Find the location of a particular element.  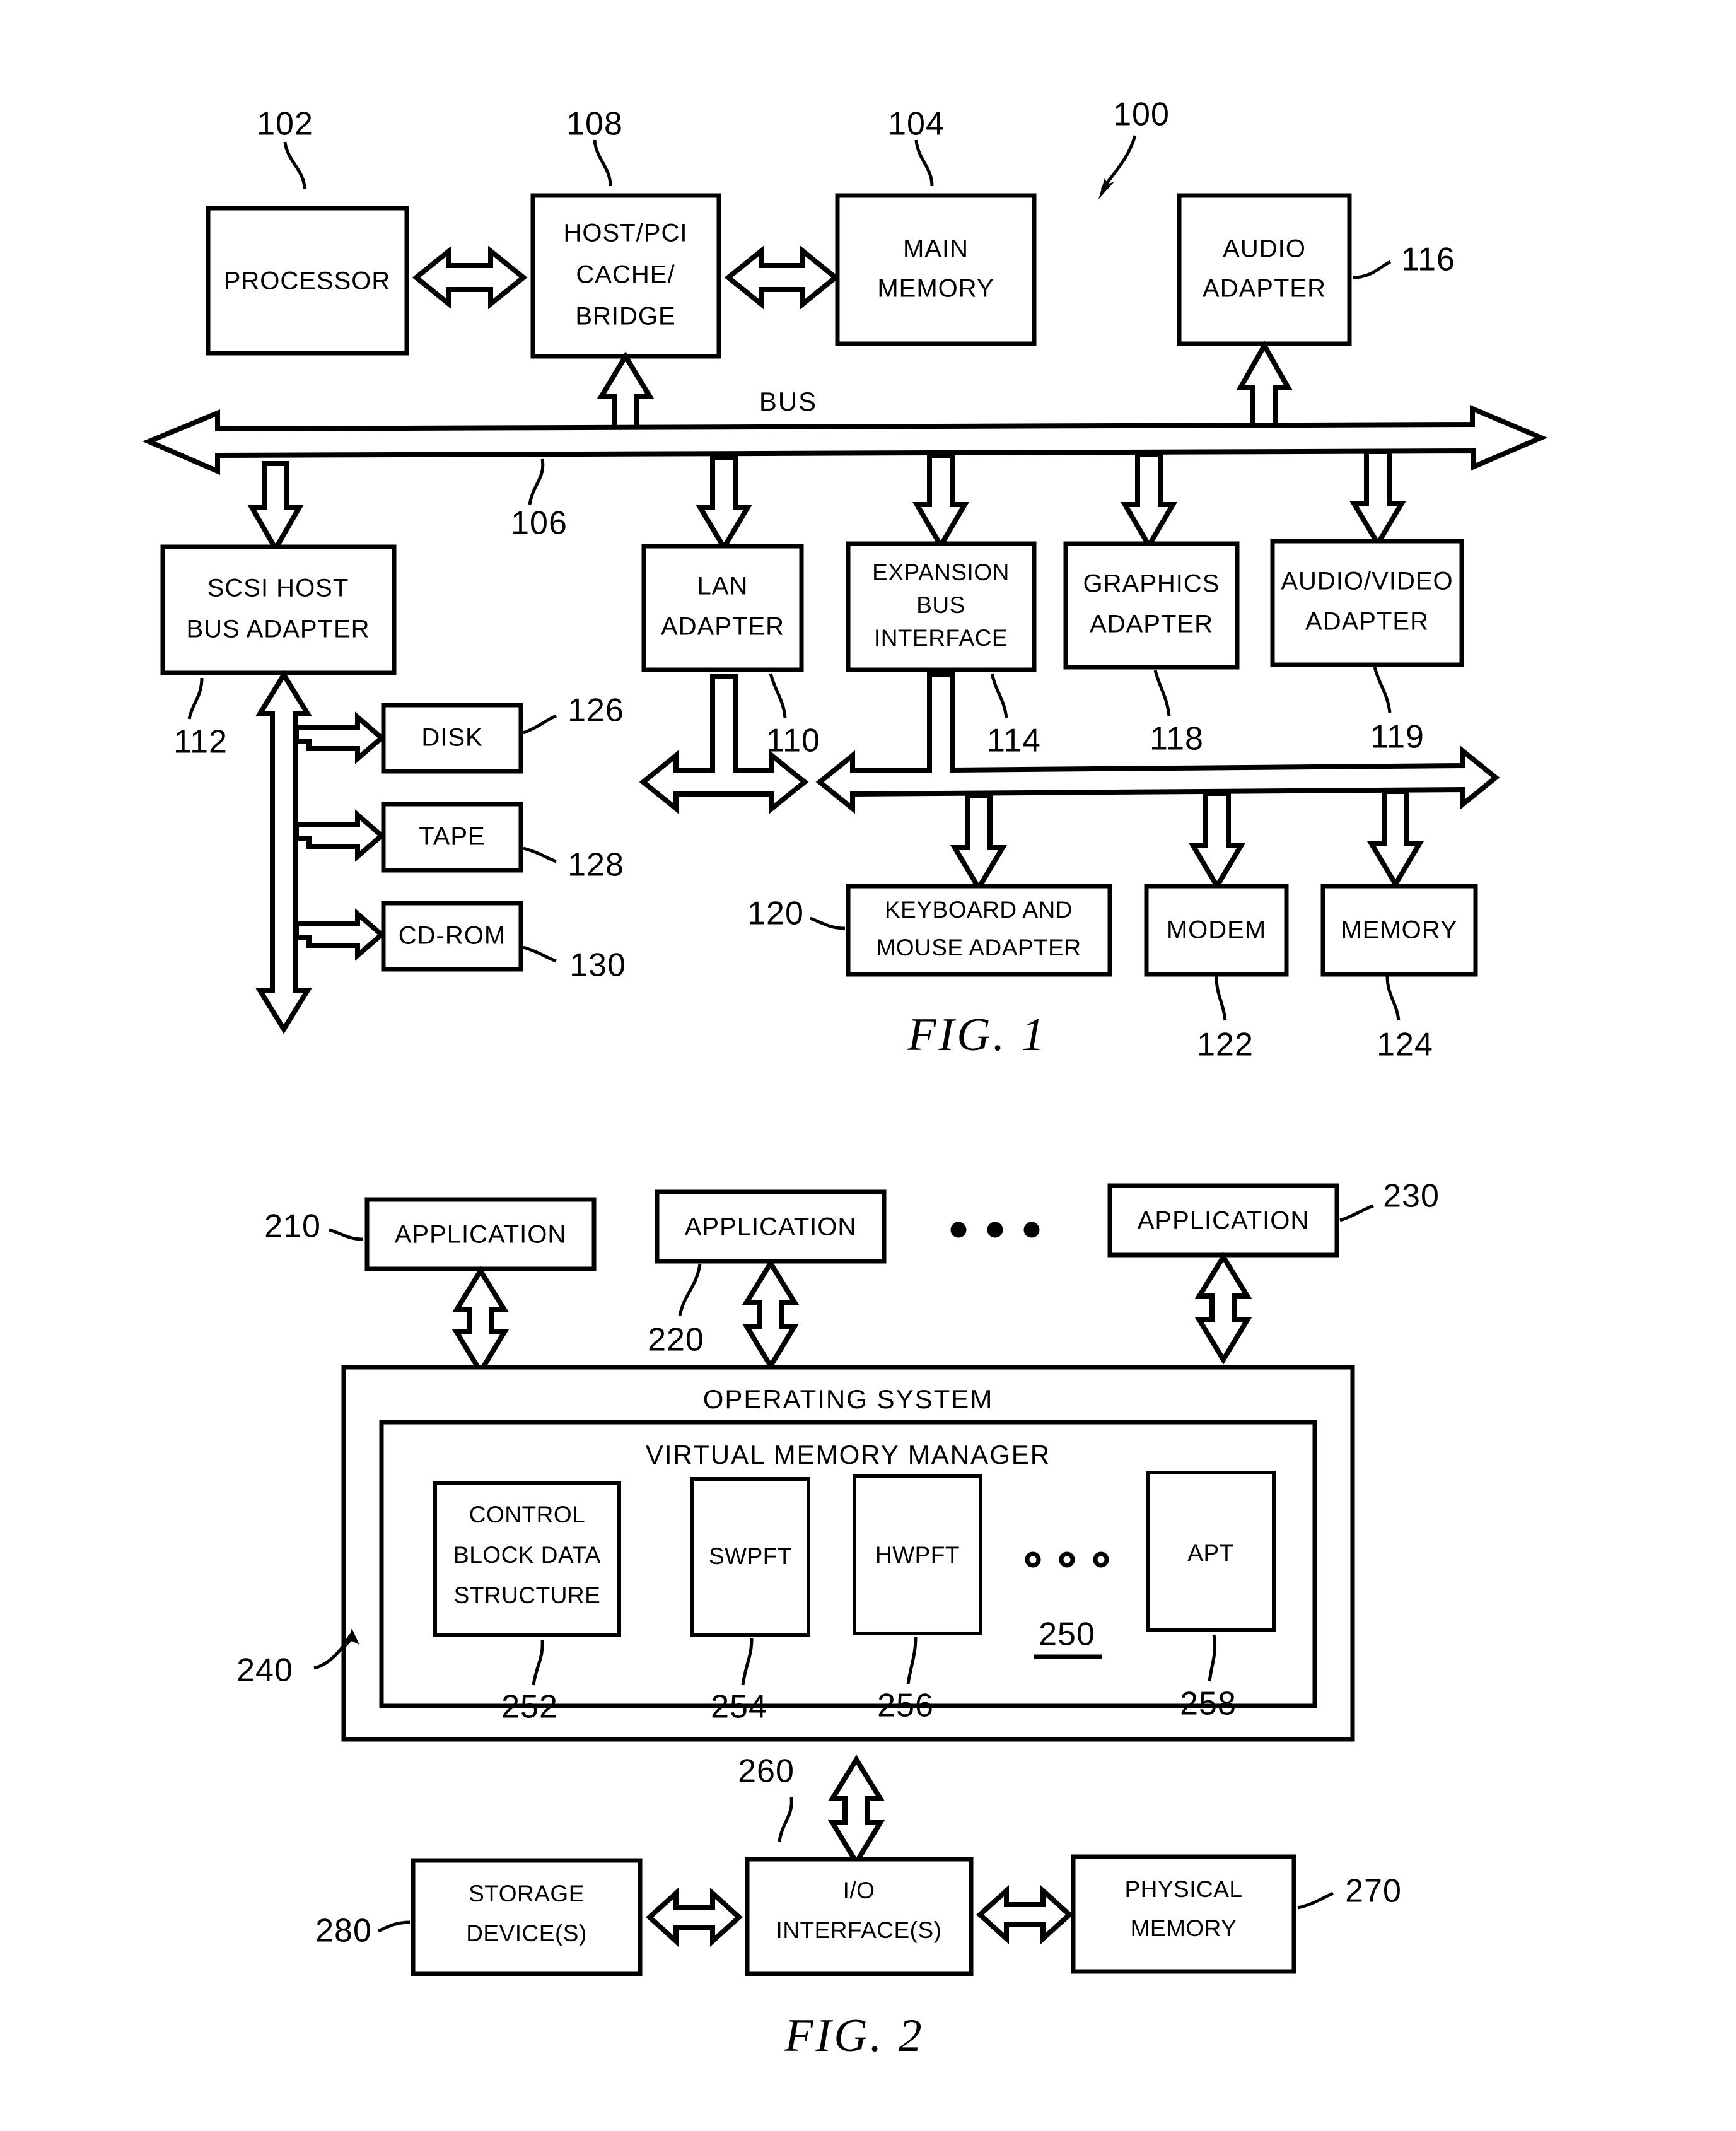

ref-210-leader is located at coordinates (346, 1234).